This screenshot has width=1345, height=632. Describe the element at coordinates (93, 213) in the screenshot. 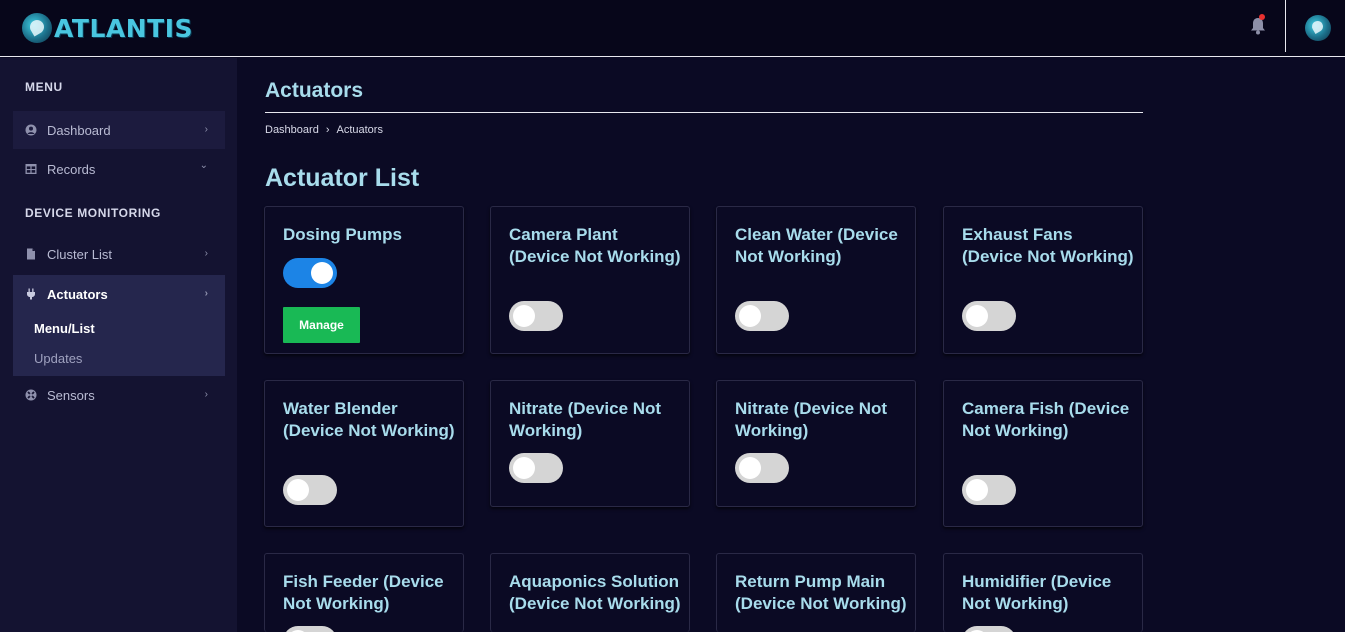

I see `sidebar-device-heading: DEVICE MONITORING` at that location.